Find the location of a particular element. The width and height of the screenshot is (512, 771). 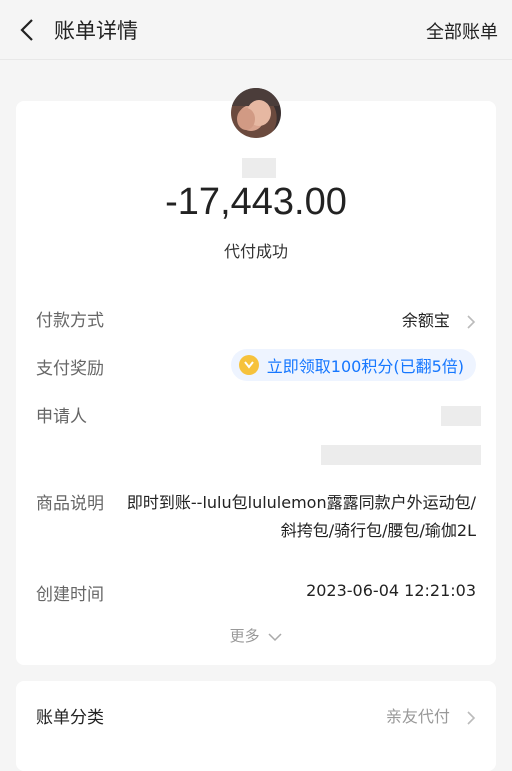

reward-label: 支付奖励 is located at coordinates (70, 369).